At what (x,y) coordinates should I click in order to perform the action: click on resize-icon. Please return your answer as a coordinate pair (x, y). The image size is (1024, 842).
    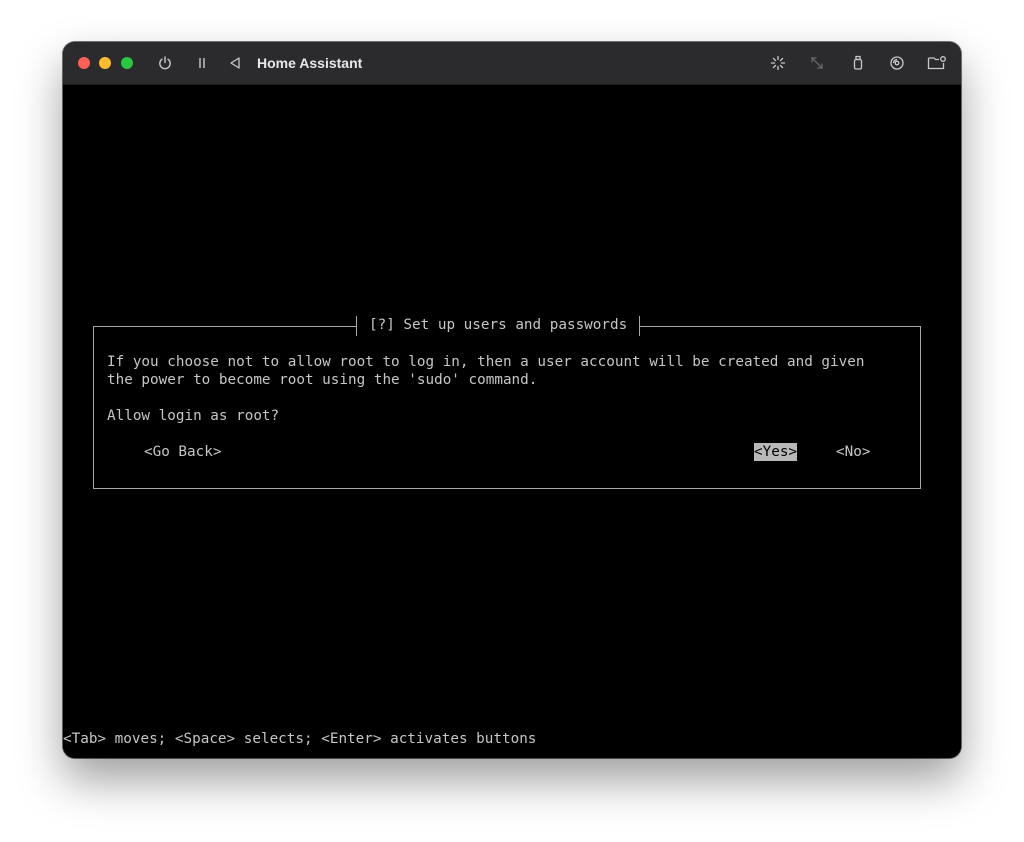
    Looking at the image, I should click on (817, 63).